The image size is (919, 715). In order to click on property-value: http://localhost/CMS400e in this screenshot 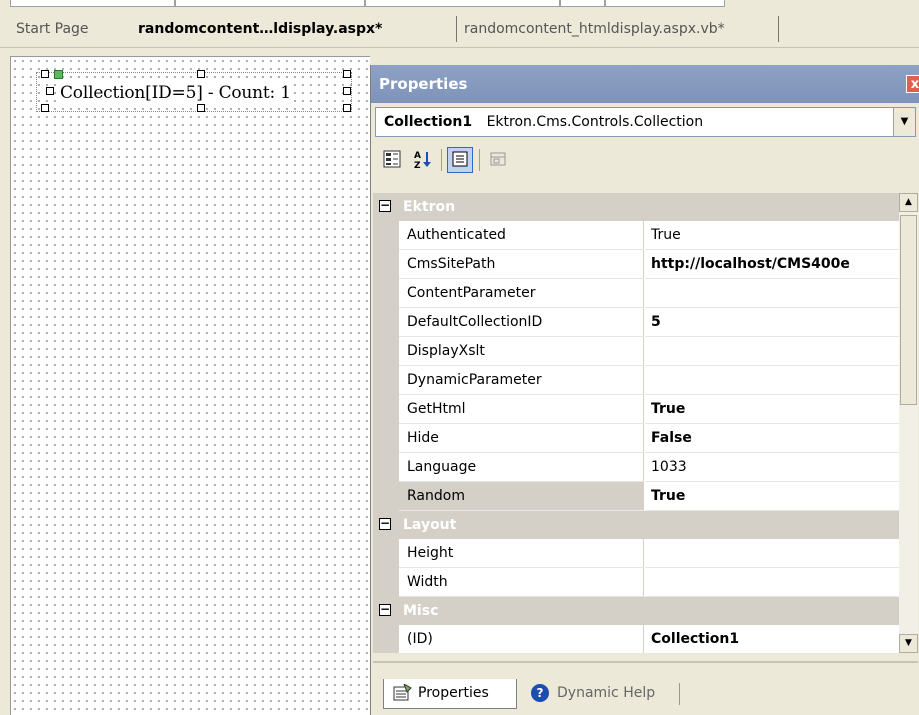, I will do `click(772, 264)`.